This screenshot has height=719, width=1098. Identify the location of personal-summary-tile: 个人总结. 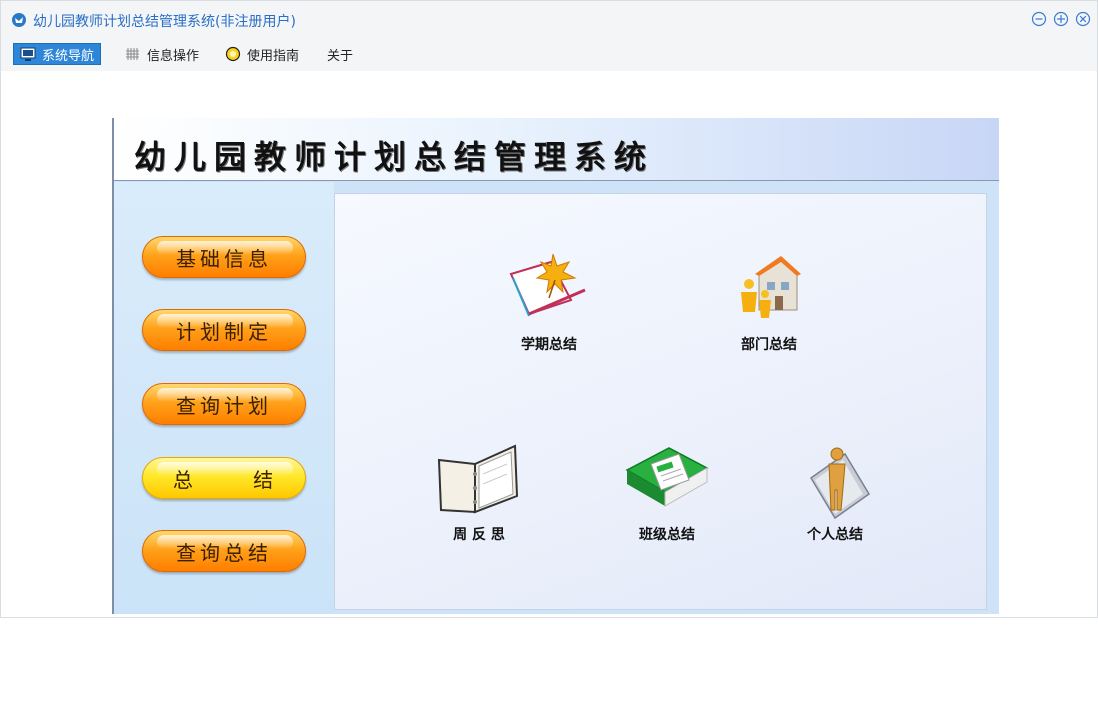
(835, 500).